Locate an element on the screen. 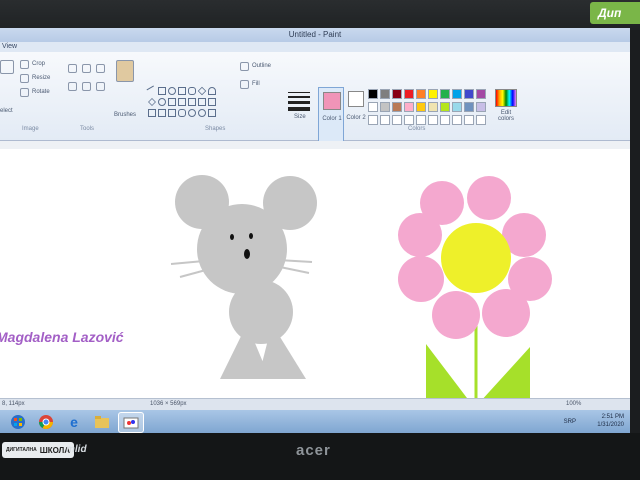  taskbar-chrome is located at coordinates (46, 421).